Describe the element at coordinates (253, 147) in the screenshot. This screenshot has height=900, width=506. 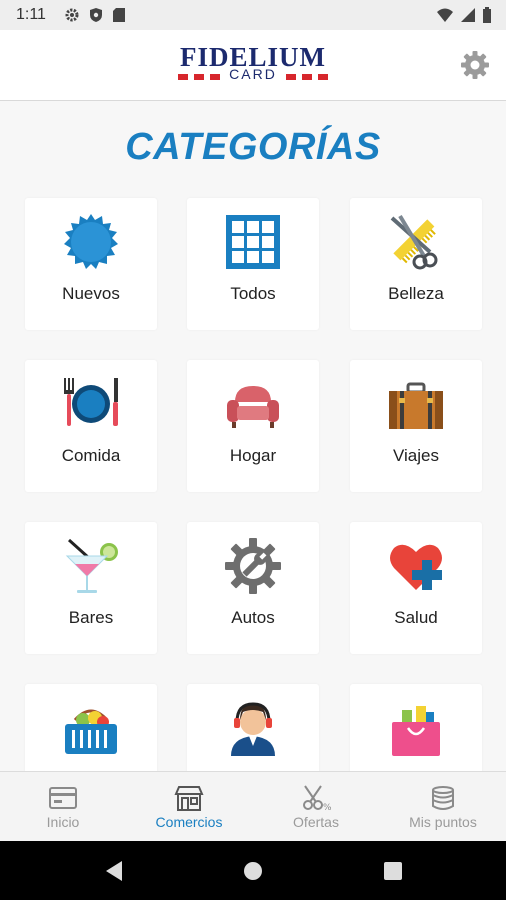
I see `page-title: CATEGORÍAS` at that location.